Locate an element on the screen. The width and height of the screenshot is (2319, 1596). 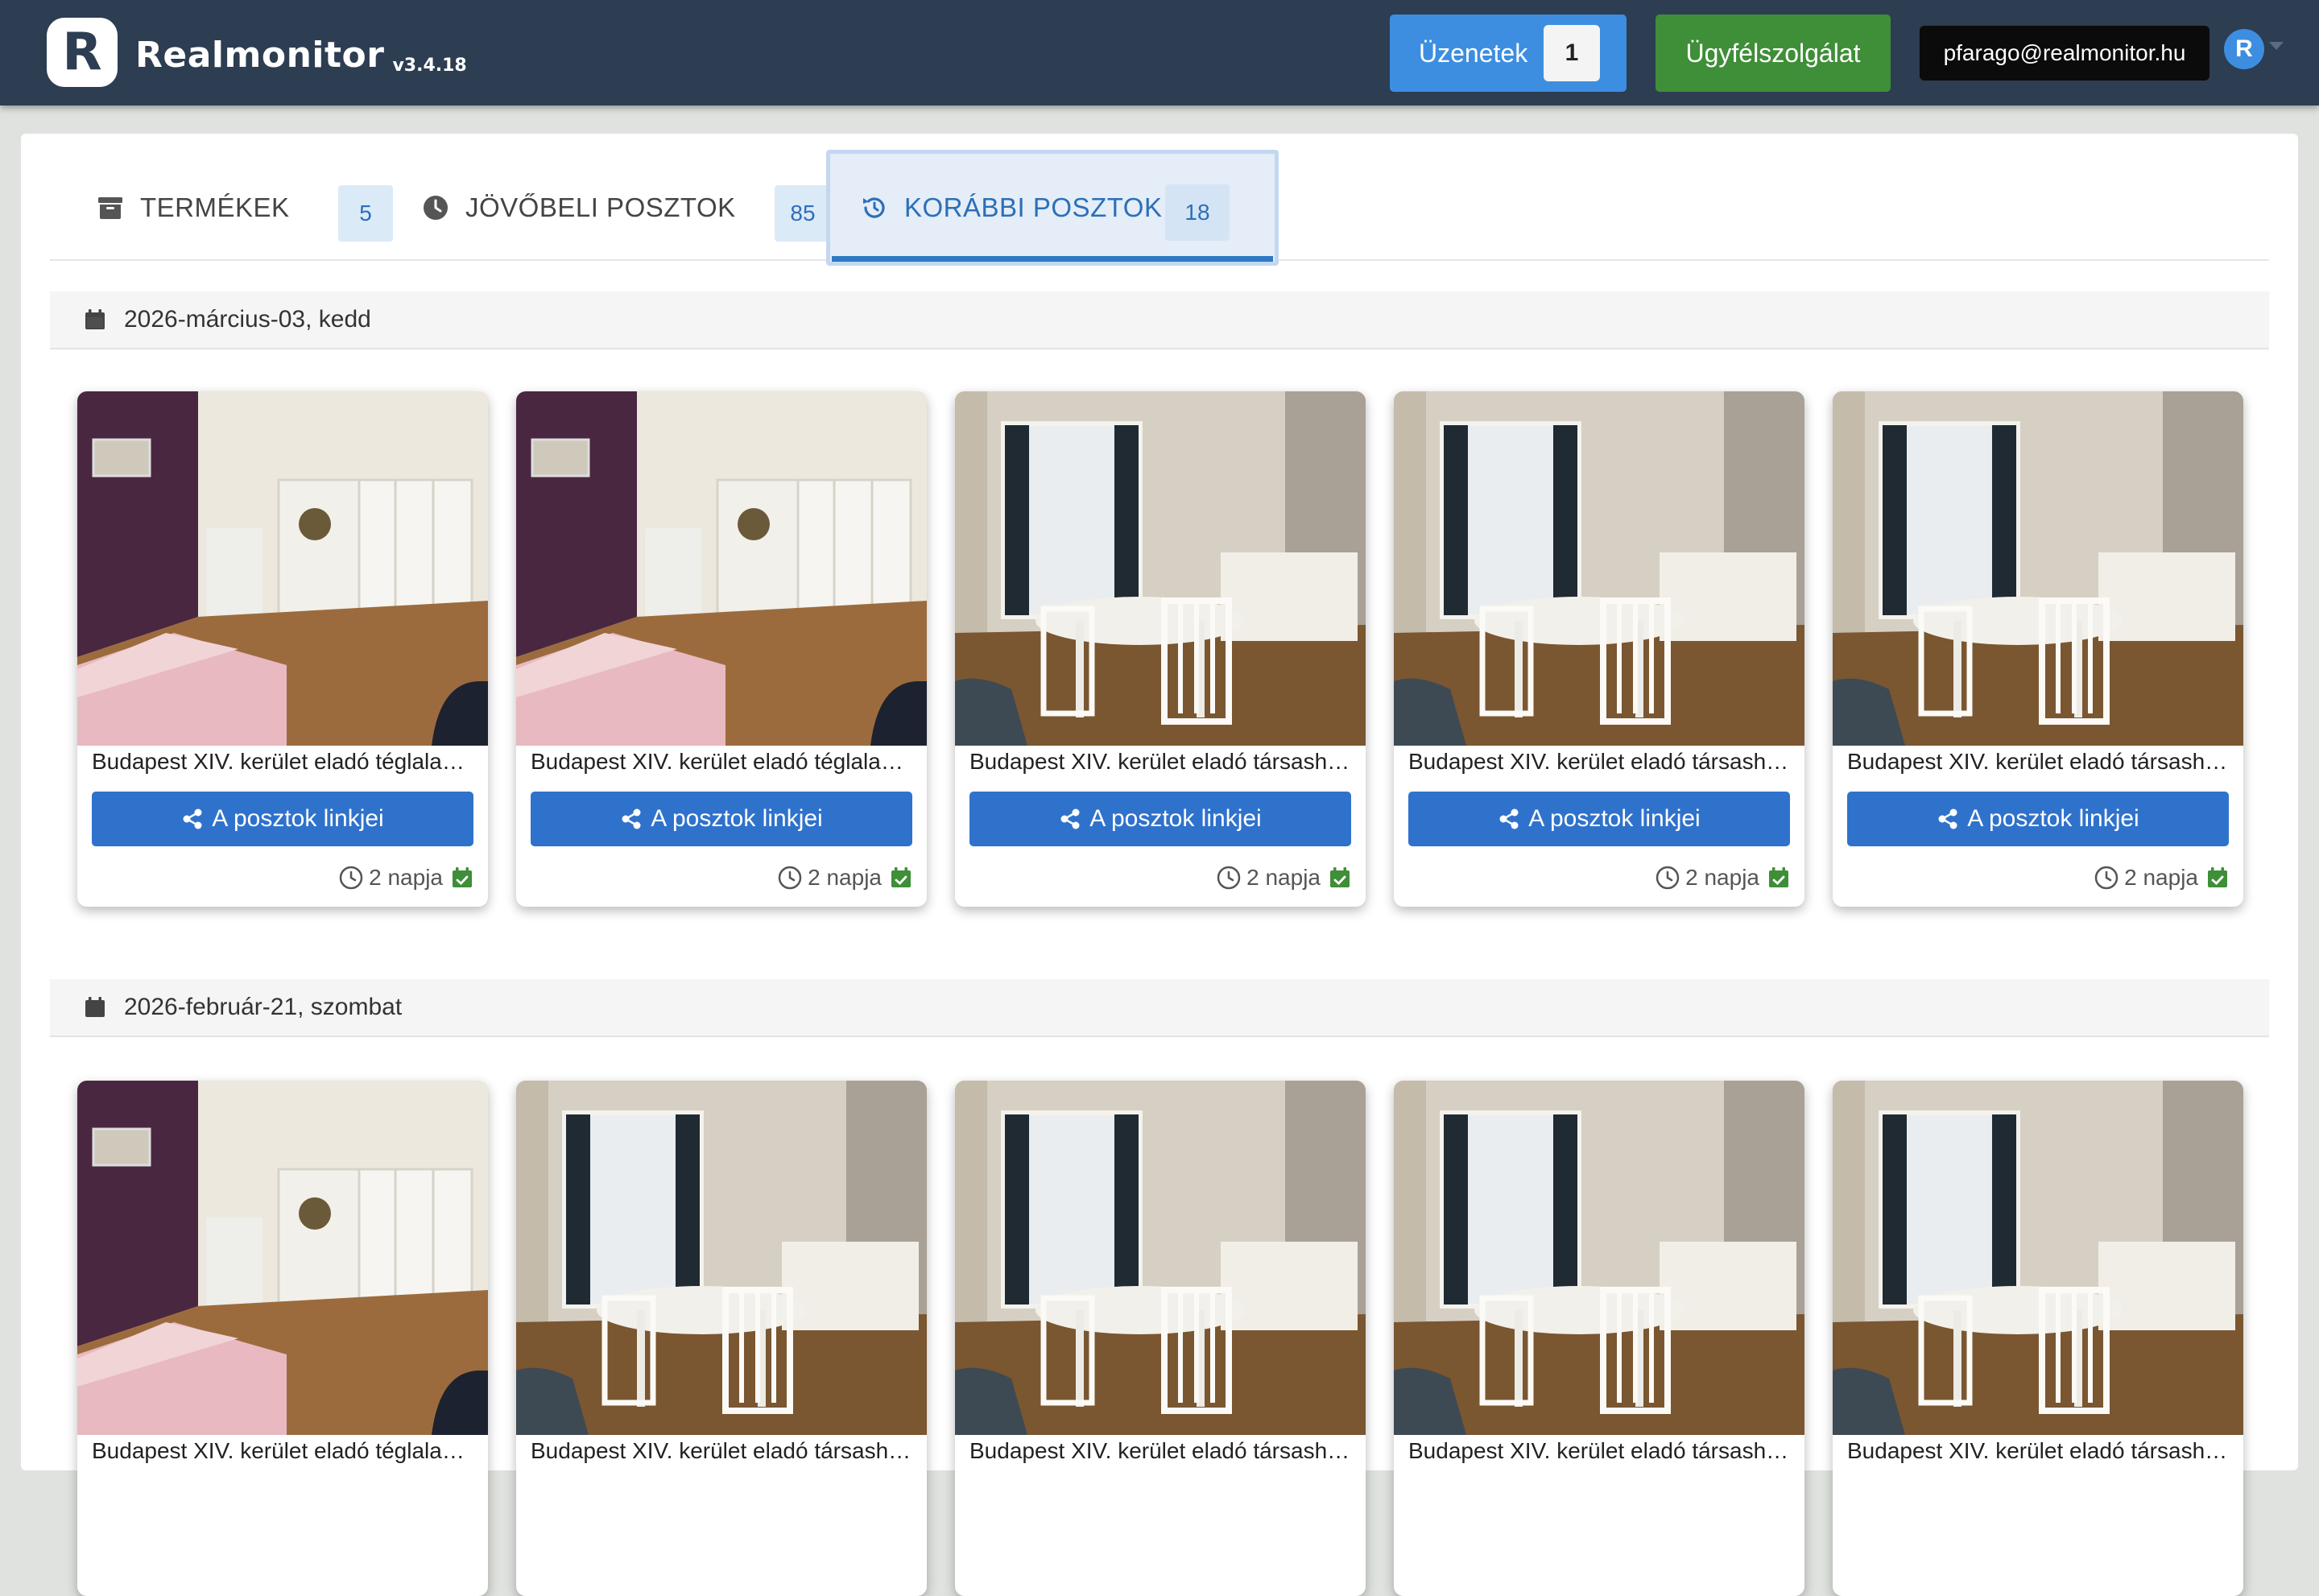
avatar: R is located at coordinates (2244, 49).